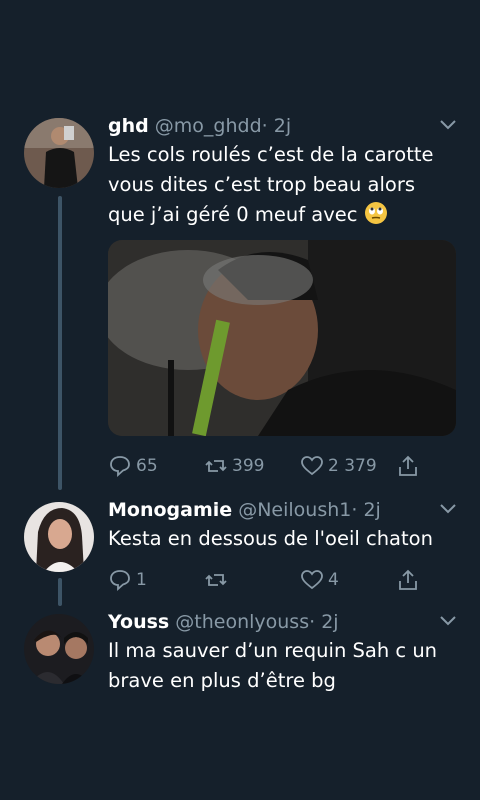 The height and width of the screenshot is (800, 480). I want to click on reply-count: 1, so click(141, 580).